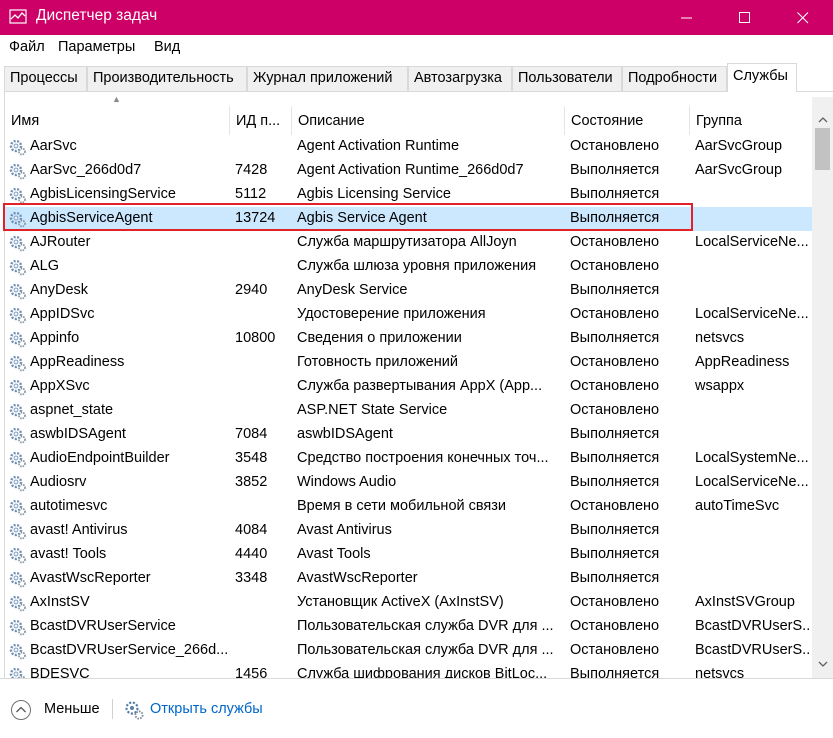  Describe the element at coordinates (752, 120) in the screenshot. I see `column-group: Группа` at that location.